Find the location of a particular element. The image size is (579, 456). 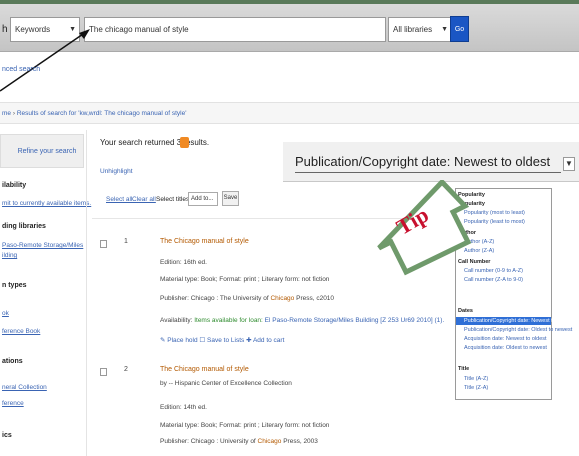

window-frame is located at coordinates (289, 2).